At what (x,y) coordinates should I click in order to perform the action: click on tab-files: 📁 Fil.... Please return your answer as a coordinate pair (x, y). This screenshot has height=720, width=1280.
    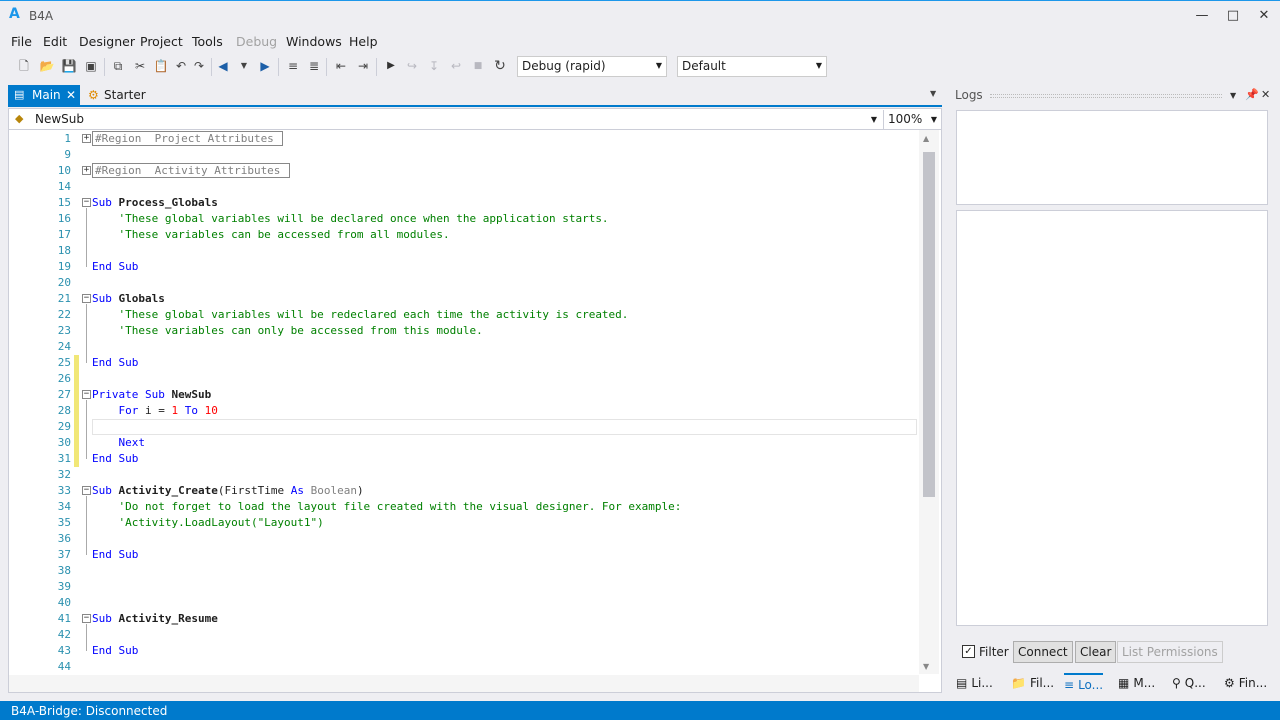
    Looking at the image, I should click on (1032, 683).